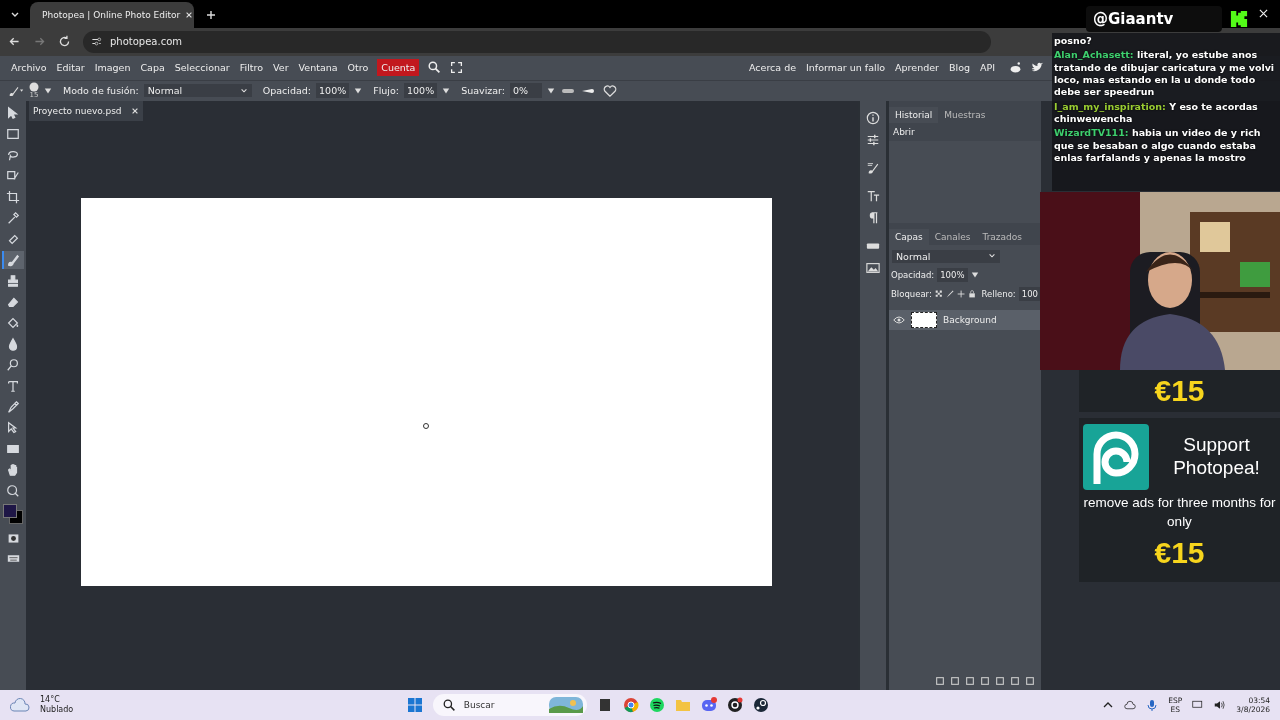 The height and width of the screenshot is (720, 1280). What do you see at coordinates (13, 343) in the screenshot?
I see `blur-icon` at bounding box center [13, 343].